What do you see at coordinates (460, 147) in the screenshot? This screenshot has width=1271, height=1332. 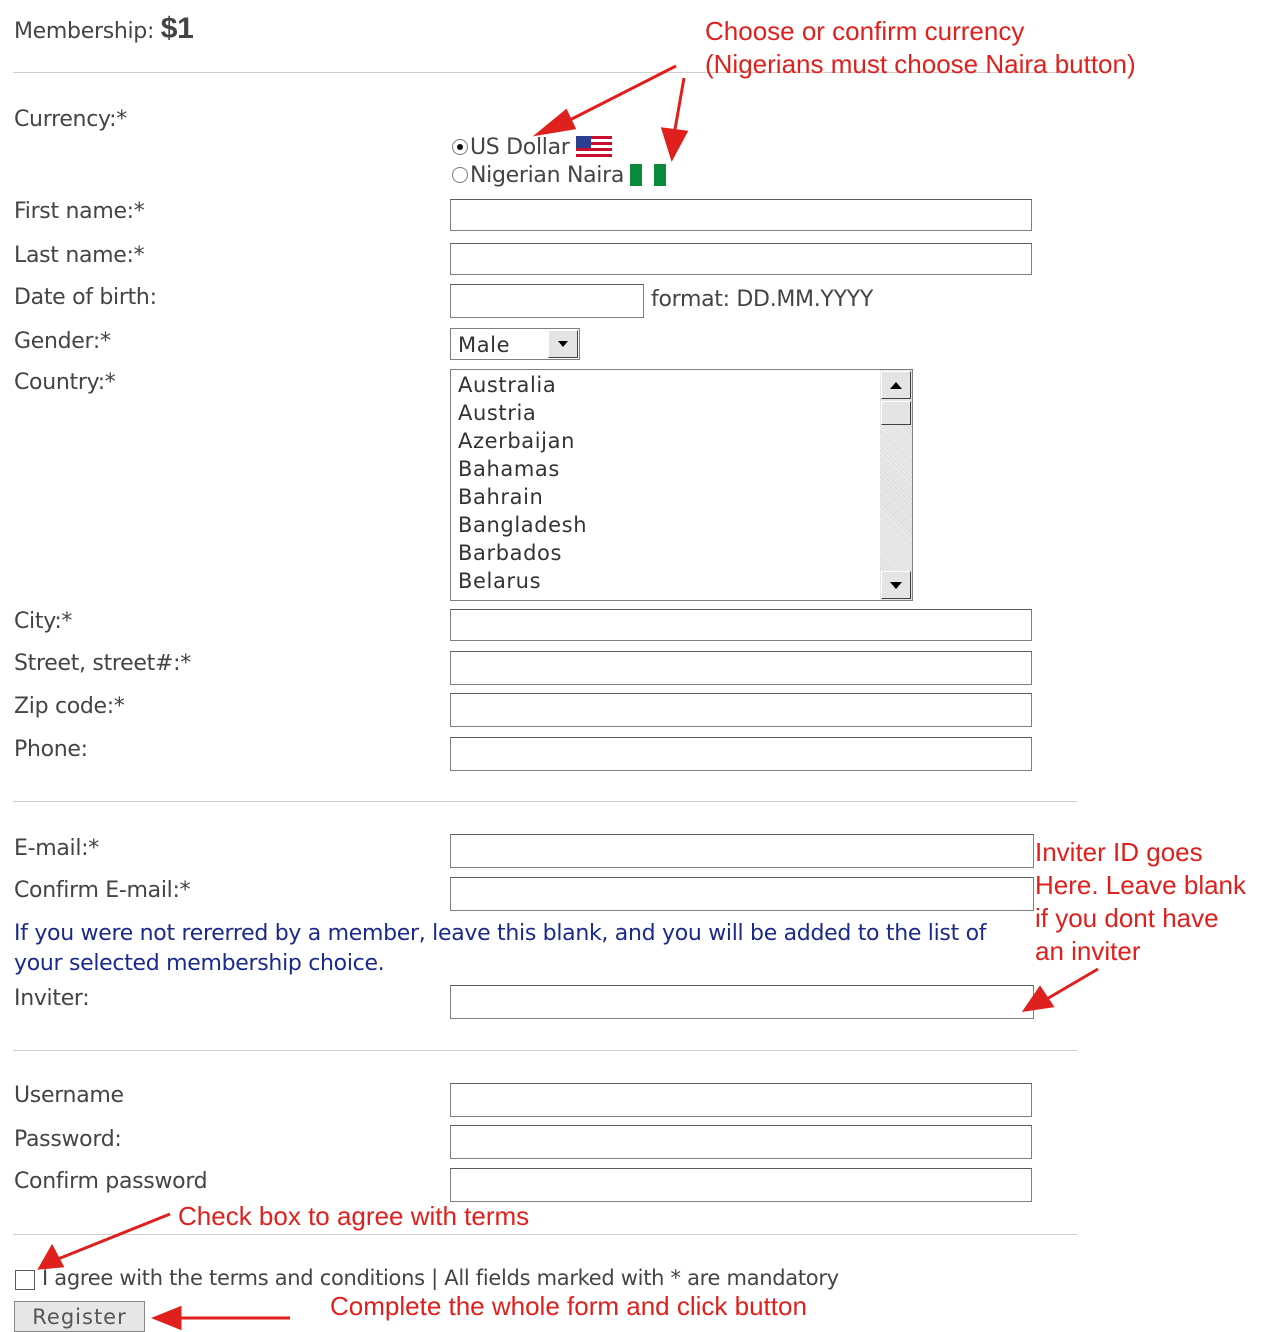 I see `usd-radio` at bounding box center [460, 147].